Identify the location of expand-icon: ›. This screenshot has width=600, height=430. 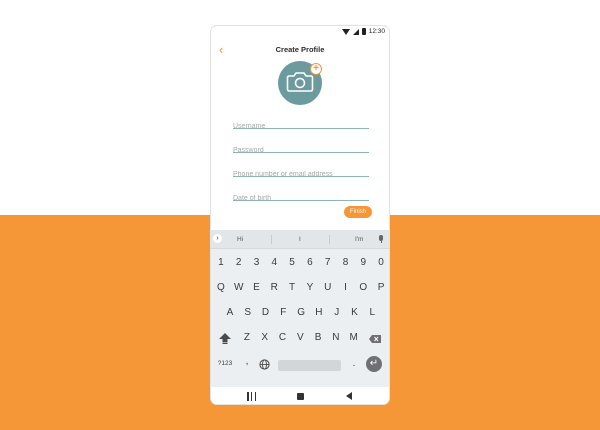
(217, 238).